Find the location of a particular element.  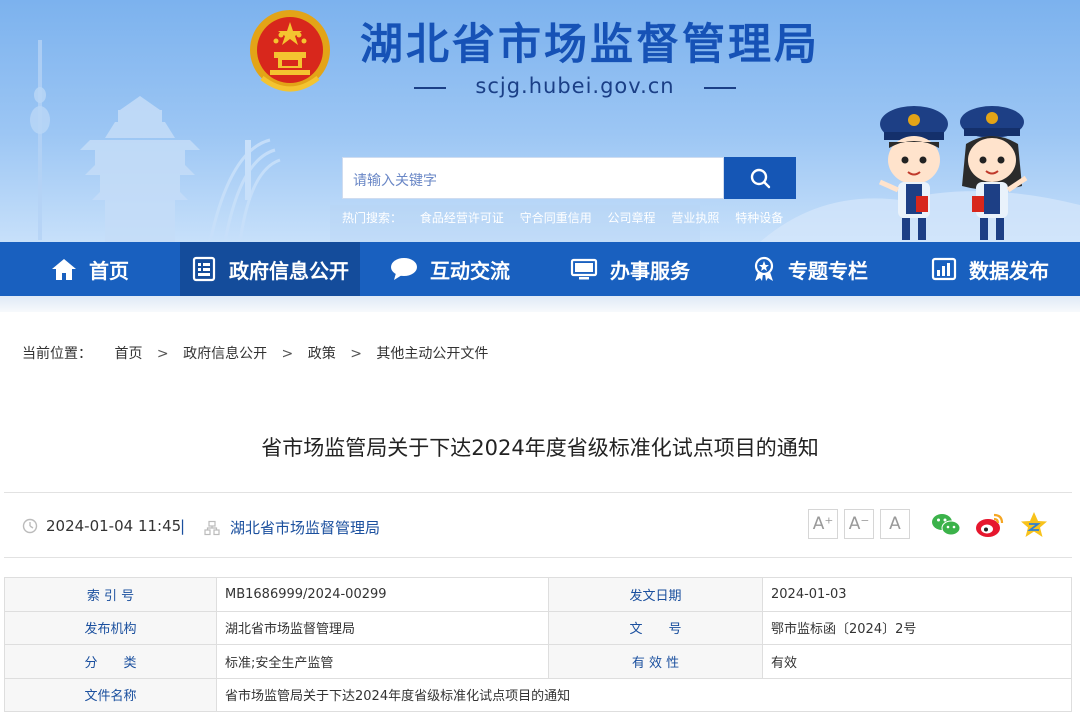

wechat-share-icon is located at coordinates (946, 525).